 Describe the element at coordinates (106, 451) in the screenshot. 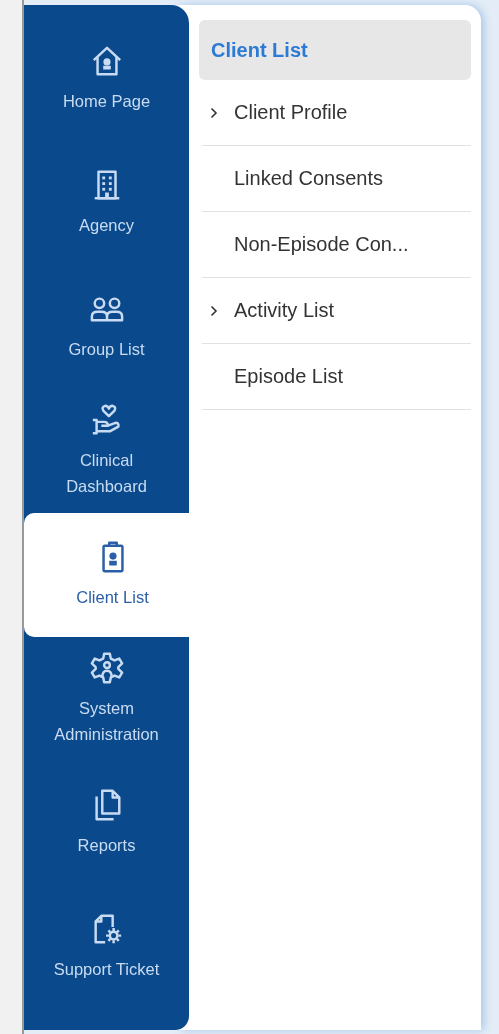

I see `sidebar-item: Clinical Dashboard` at that location.